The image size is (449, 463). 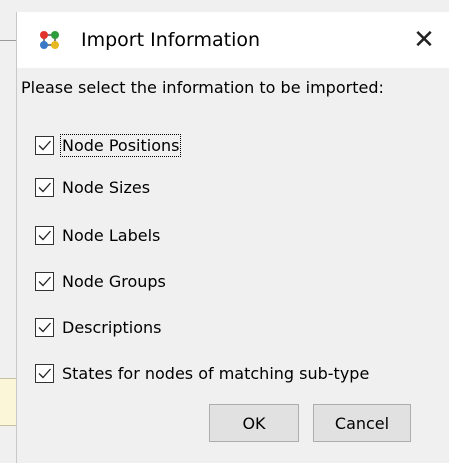 I want to click on checkbox-node-sizes: Node Sizes, so click(x=93, y=187).